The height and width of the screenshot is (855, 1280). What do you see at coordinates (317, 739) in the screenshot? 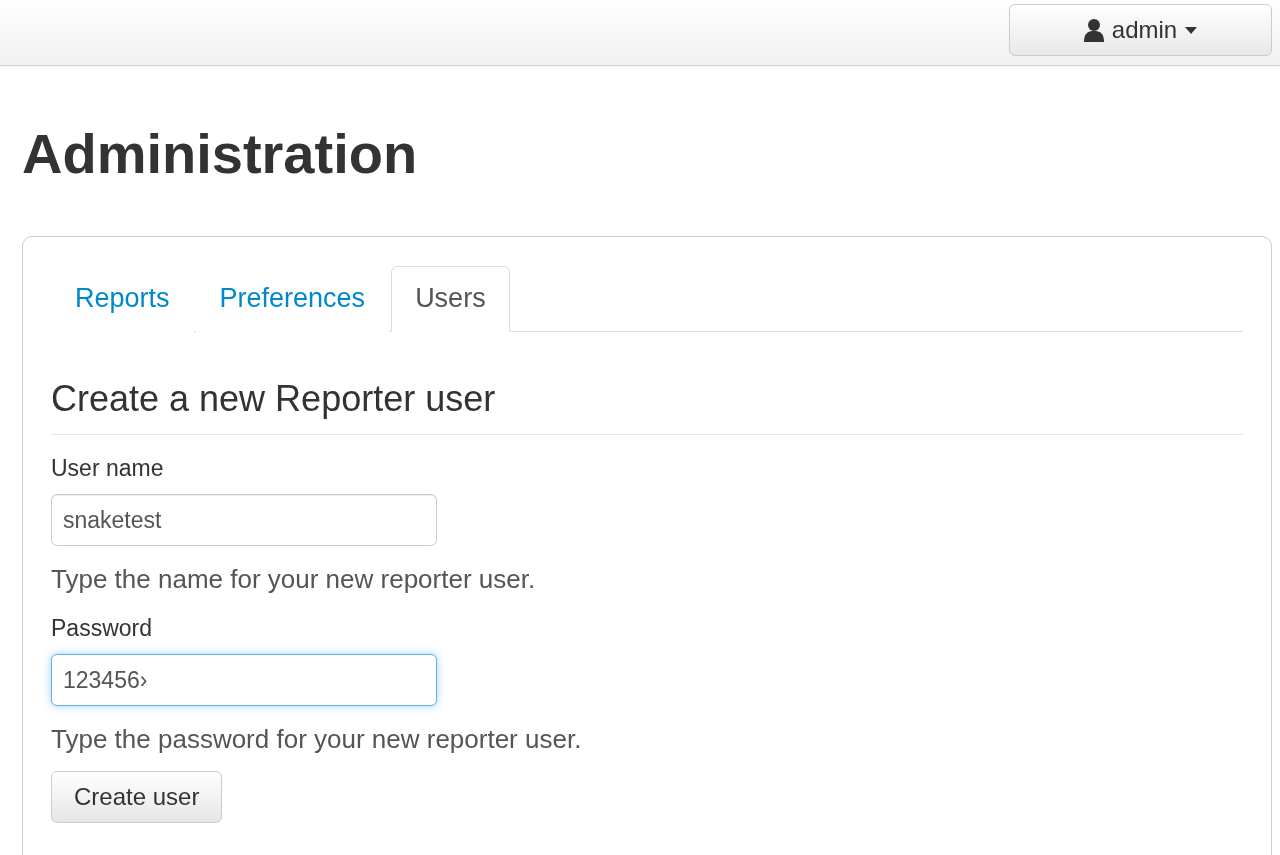
I see `help-text: Type the password for your new reporter user.` at bounding box center [317, 739].